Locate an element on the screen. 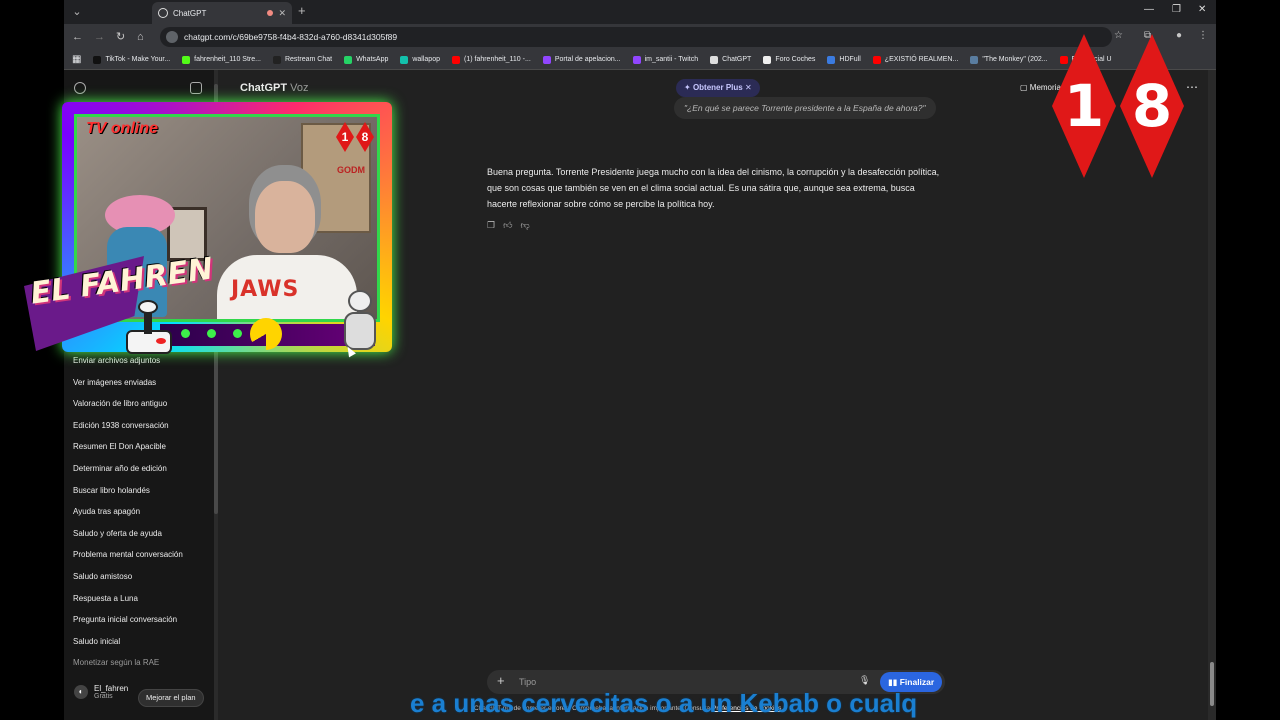 This screenshot has width=1280, height=720. browser-menu-icon: ⋮ is located at coordinates (1203, 35).